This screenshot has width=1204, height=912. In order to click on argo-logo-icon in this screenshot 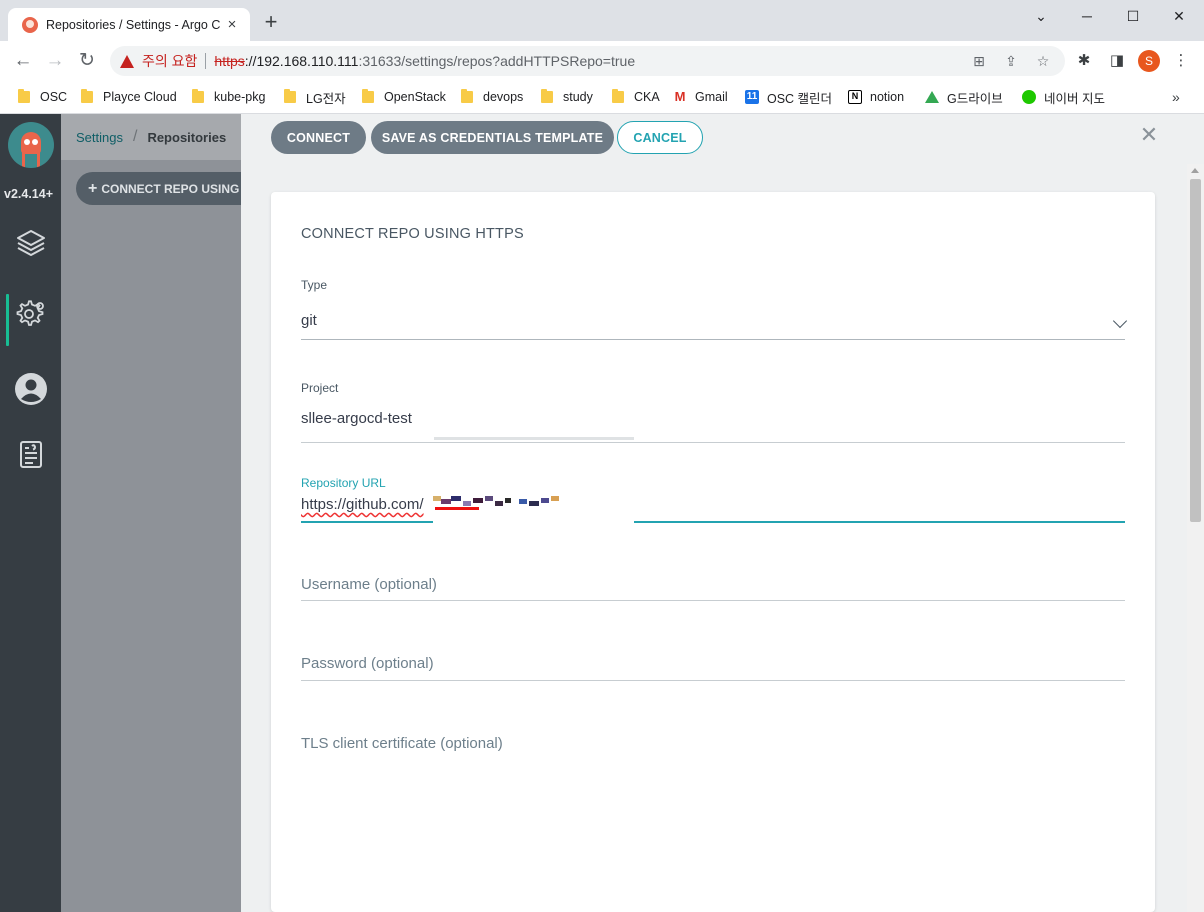, I will do `click(31, 145)`.